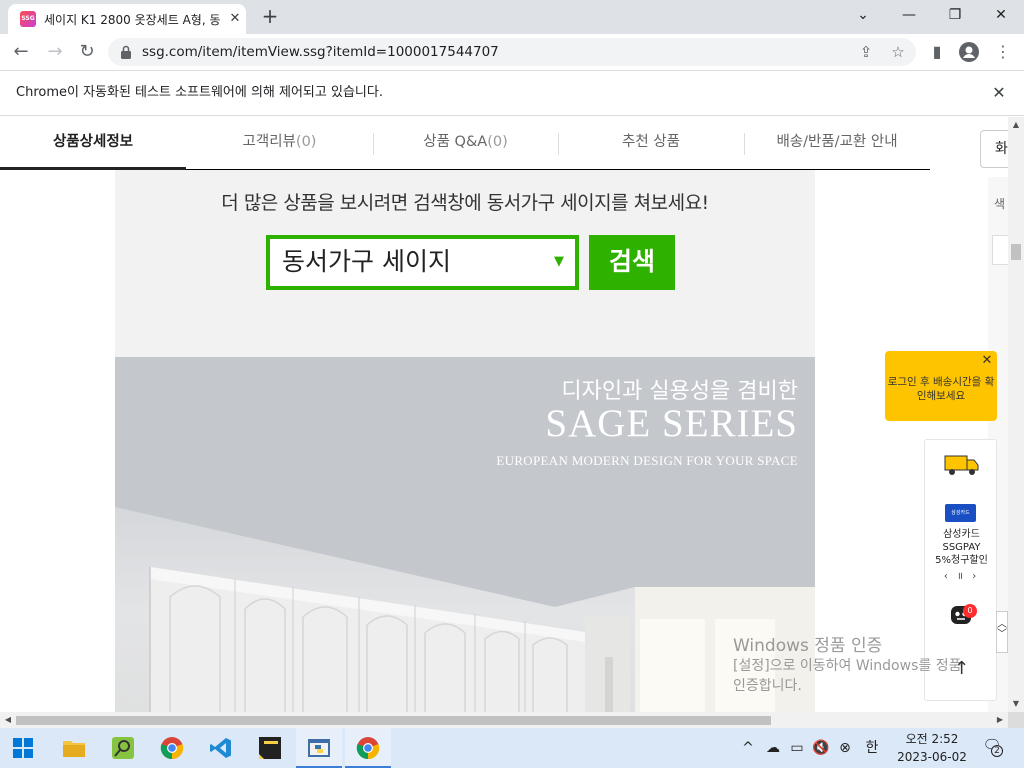 The height and width of the screenshot is (768, 1024). What do you see at coordinates (997, 751) in the screenshot?
I see `notification-count: 2` at bounding box center [997, 751].